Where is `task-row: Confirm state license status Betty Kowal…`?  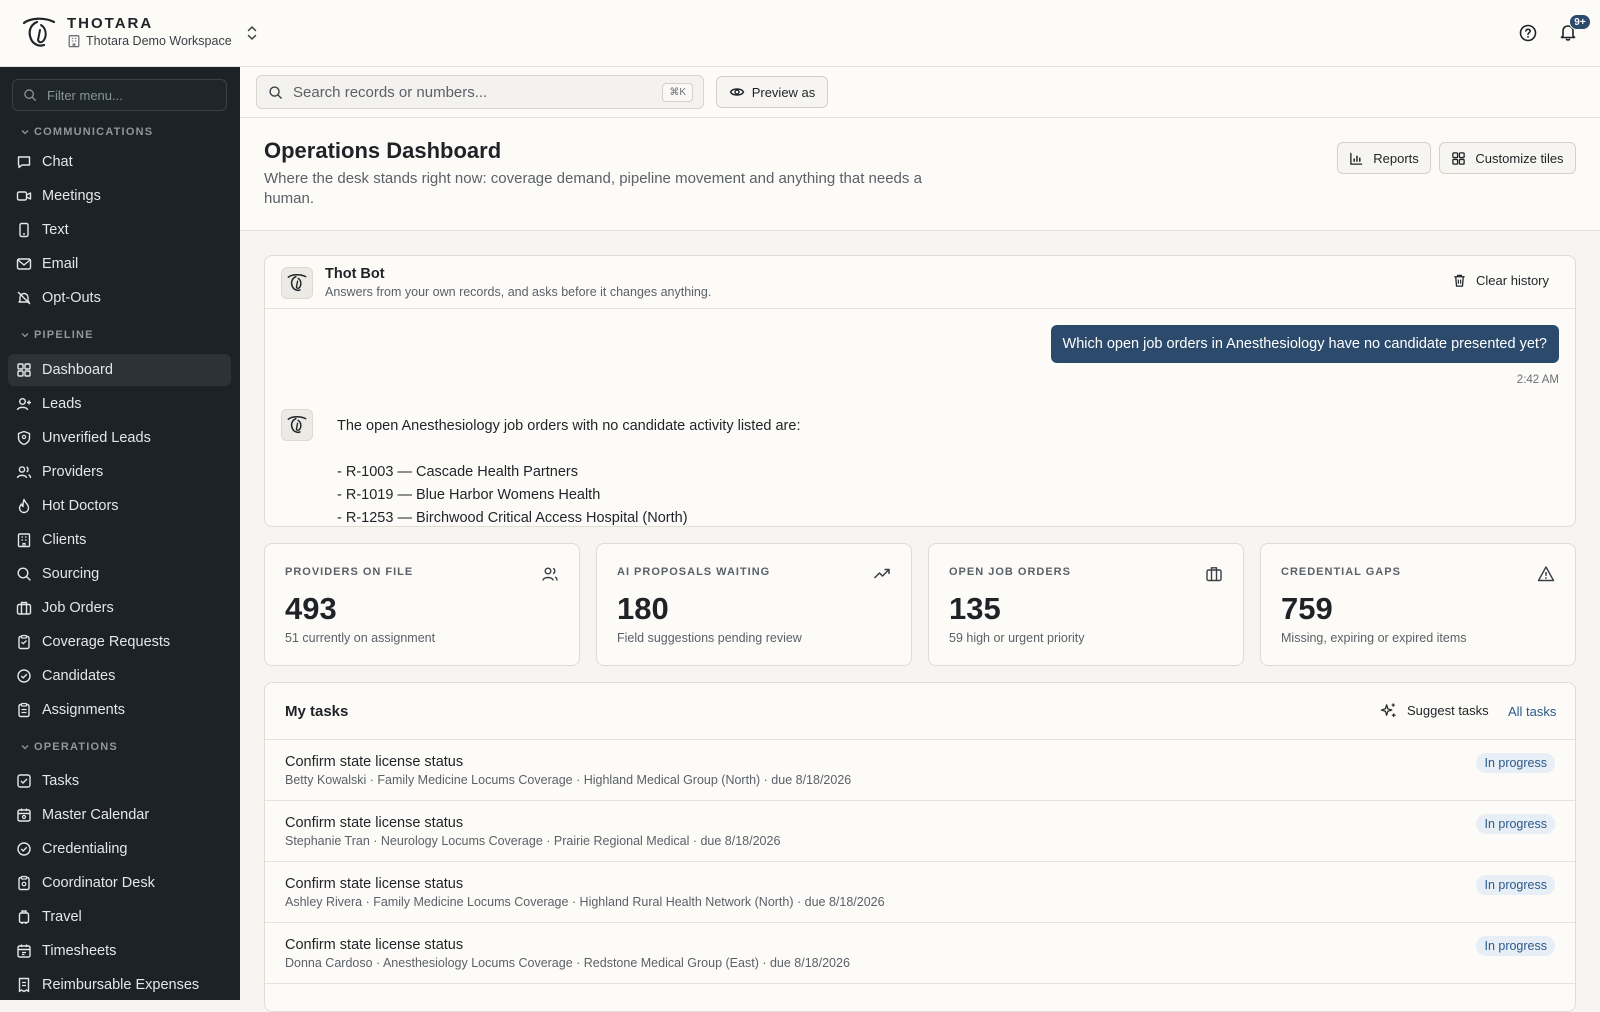
task-row: Confirm state license status Betty Kowal… is located at coordinates (920, 770).